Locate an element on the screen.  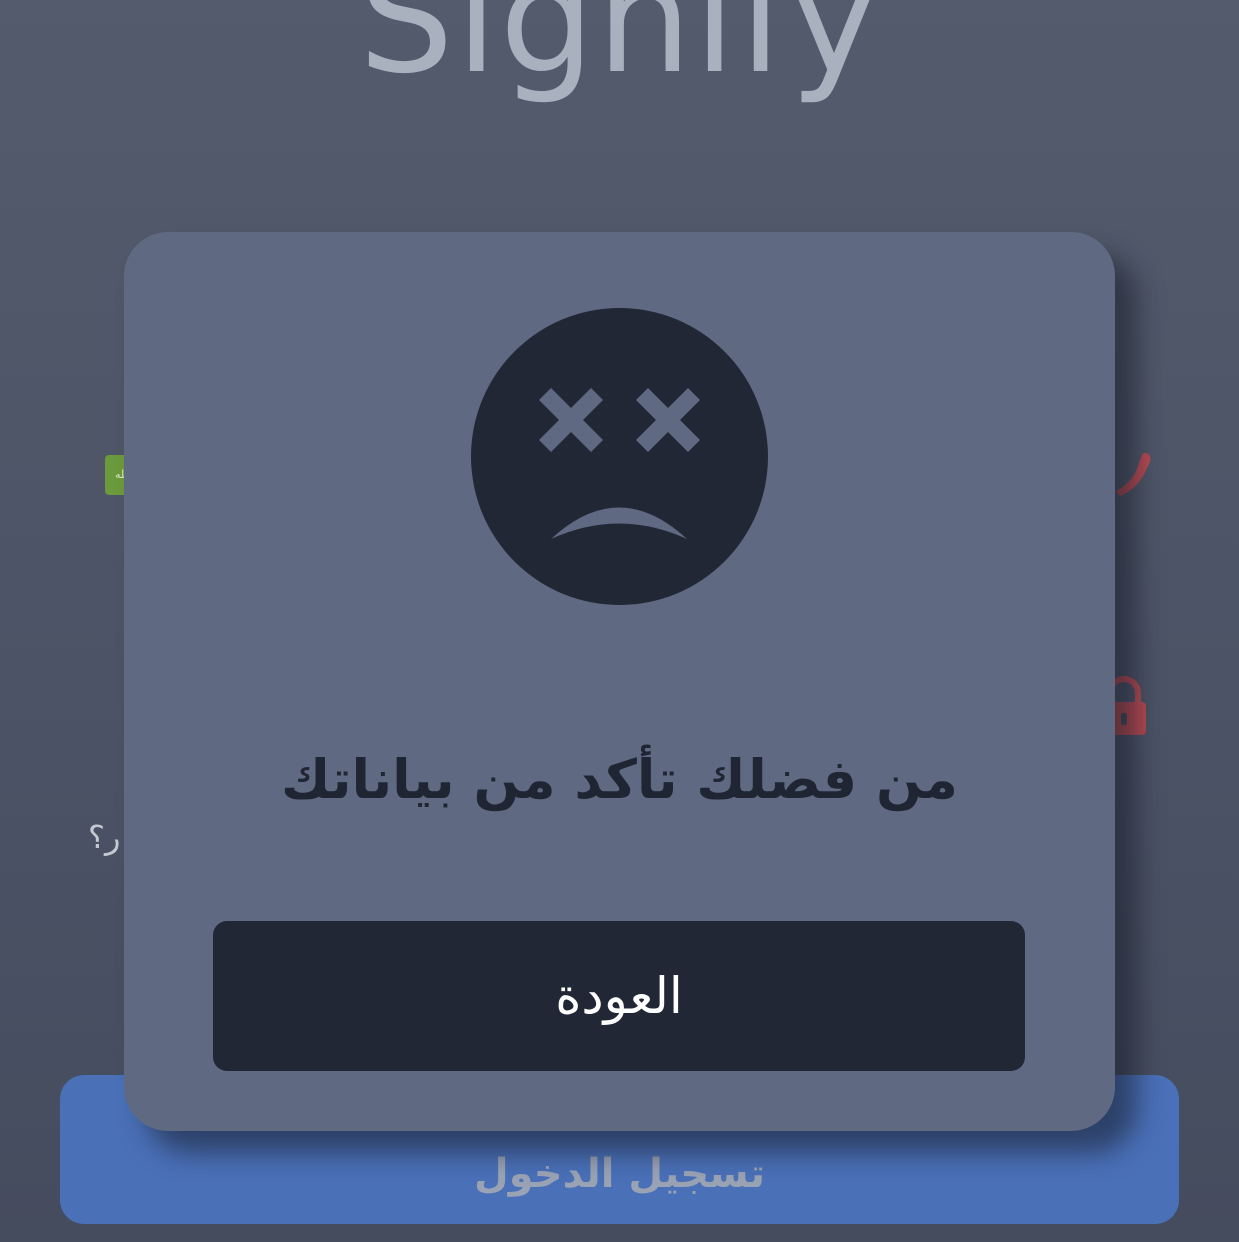
app-logo: Signify is located at coordinates (619, 53).